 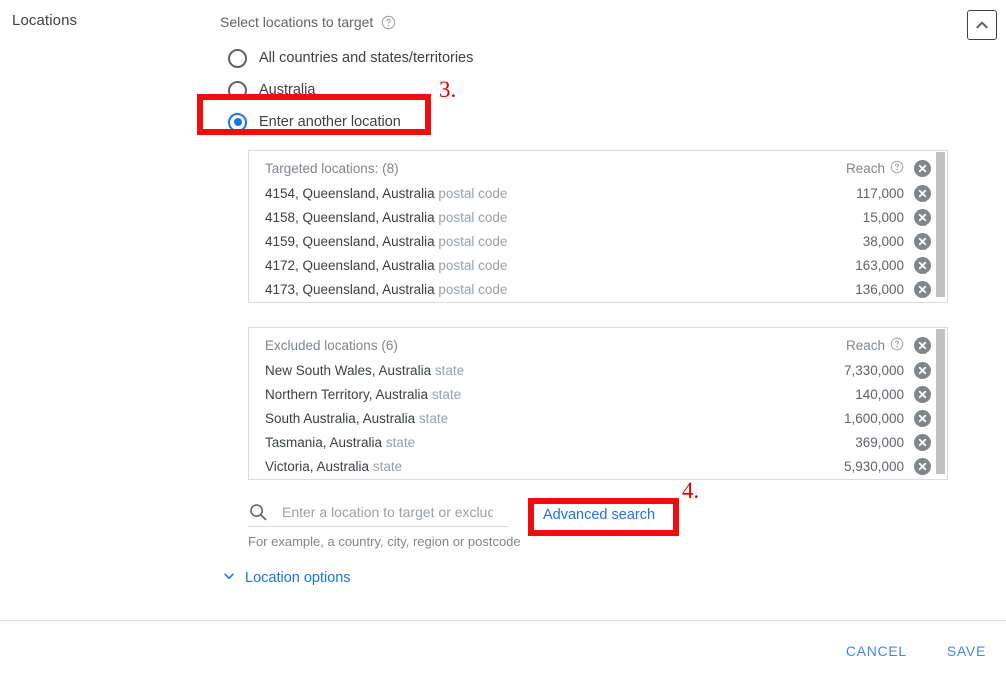 I want to click on location-name: 4173, Queensland, Australia postal code, so click(x=386, y=289).